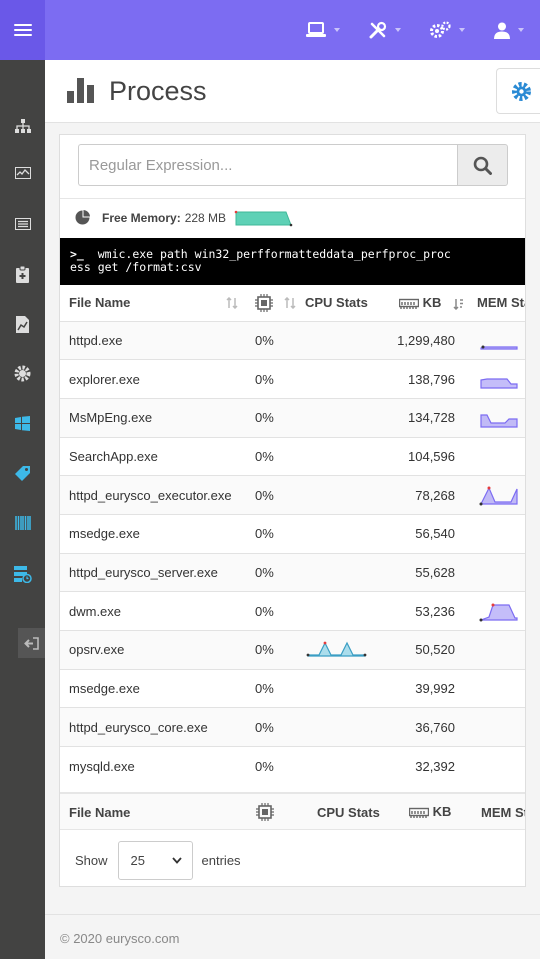  Describe the element at coordinates (155, 860) in the screenshot. I see `page-length-select: 25` at that location.